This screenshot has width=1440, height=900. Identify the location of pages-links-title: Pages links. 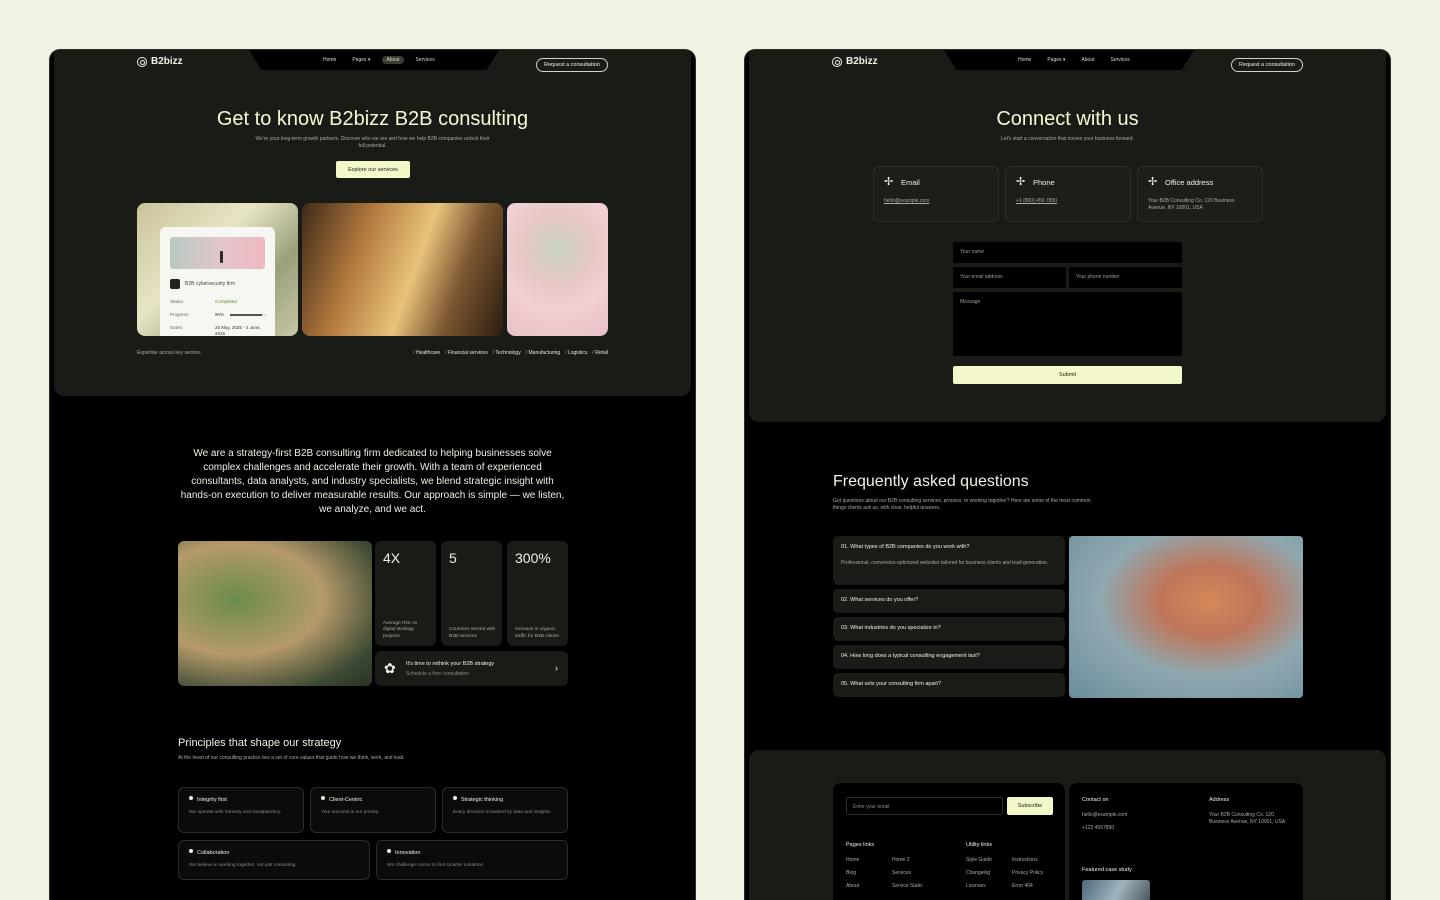
(860, 845).